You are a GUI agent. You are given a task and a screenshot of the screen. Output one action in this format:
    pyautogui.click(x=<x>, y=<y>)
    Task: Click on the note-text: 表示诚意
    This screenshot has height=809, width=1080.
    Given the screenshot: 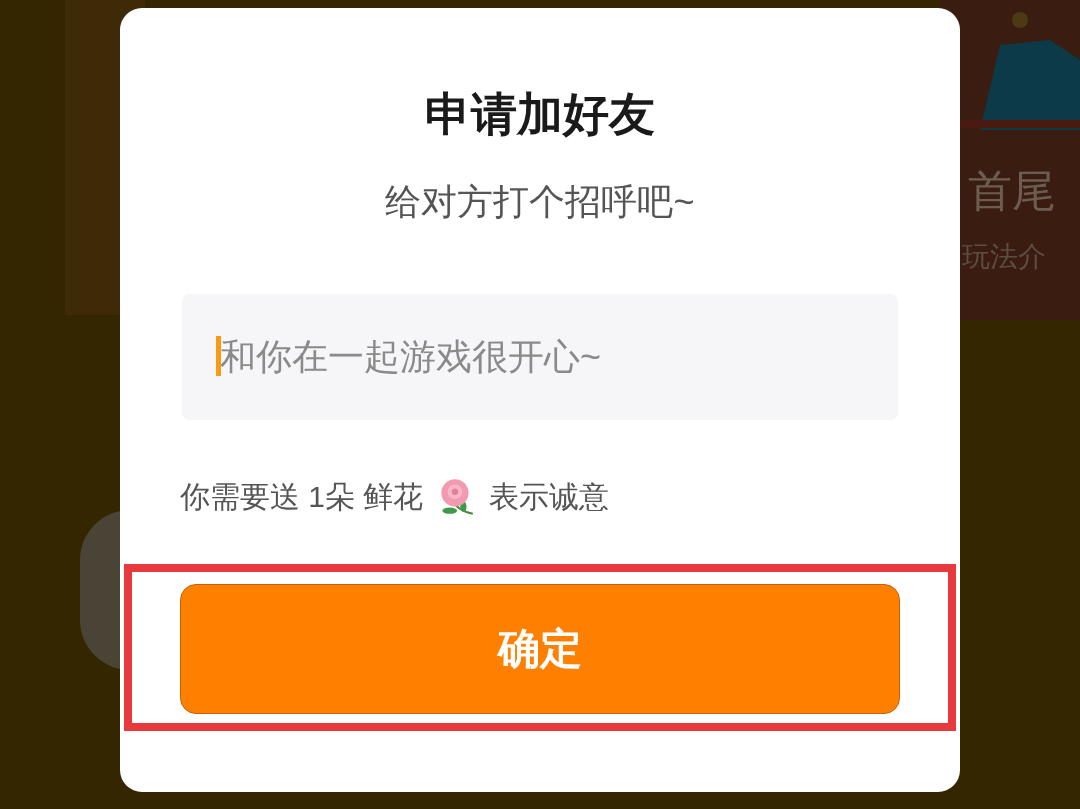 What is the action you would take?
    pyautogui.click(x=549, y=496)
    